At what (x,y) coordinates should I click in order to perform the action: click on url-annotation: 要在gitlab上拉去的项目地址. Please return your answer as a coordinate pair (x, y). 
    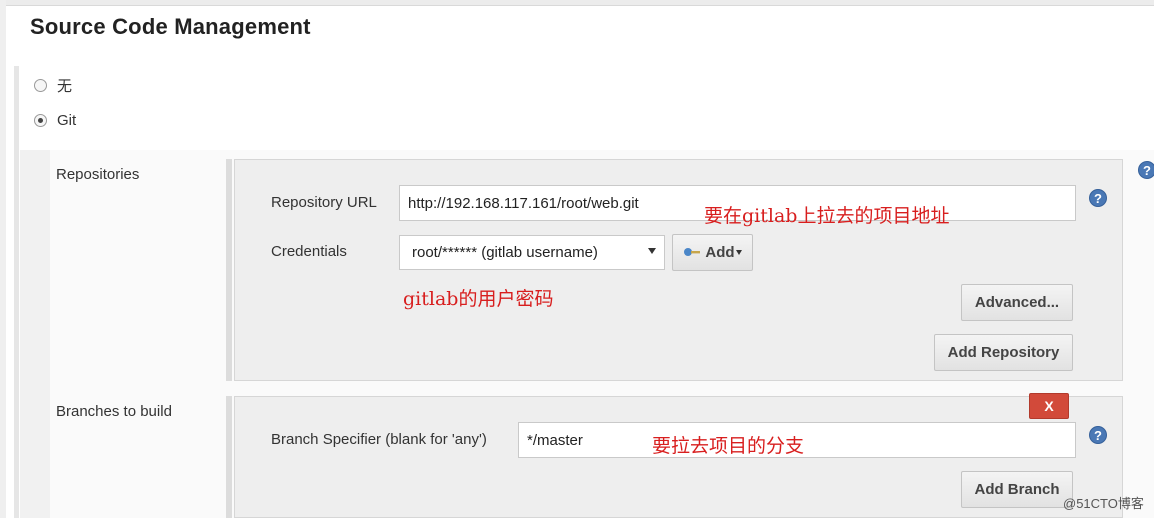
    Looking at the image, I should click on (827, 216).